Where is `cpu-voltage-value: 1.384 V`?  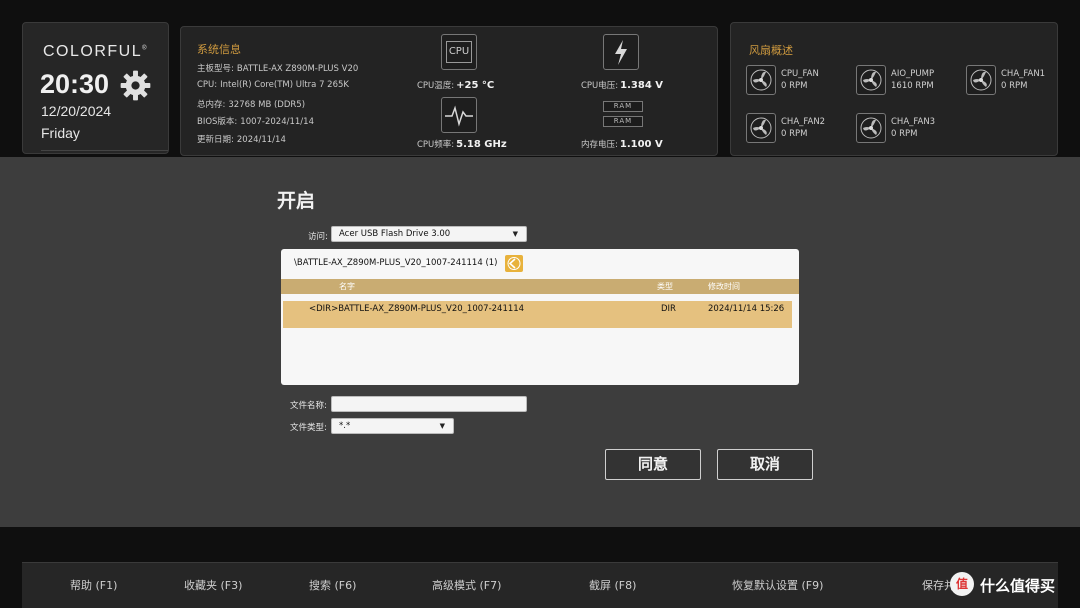
cpu-voltage-value: 1.384 V is located at coordinates (642, 85).